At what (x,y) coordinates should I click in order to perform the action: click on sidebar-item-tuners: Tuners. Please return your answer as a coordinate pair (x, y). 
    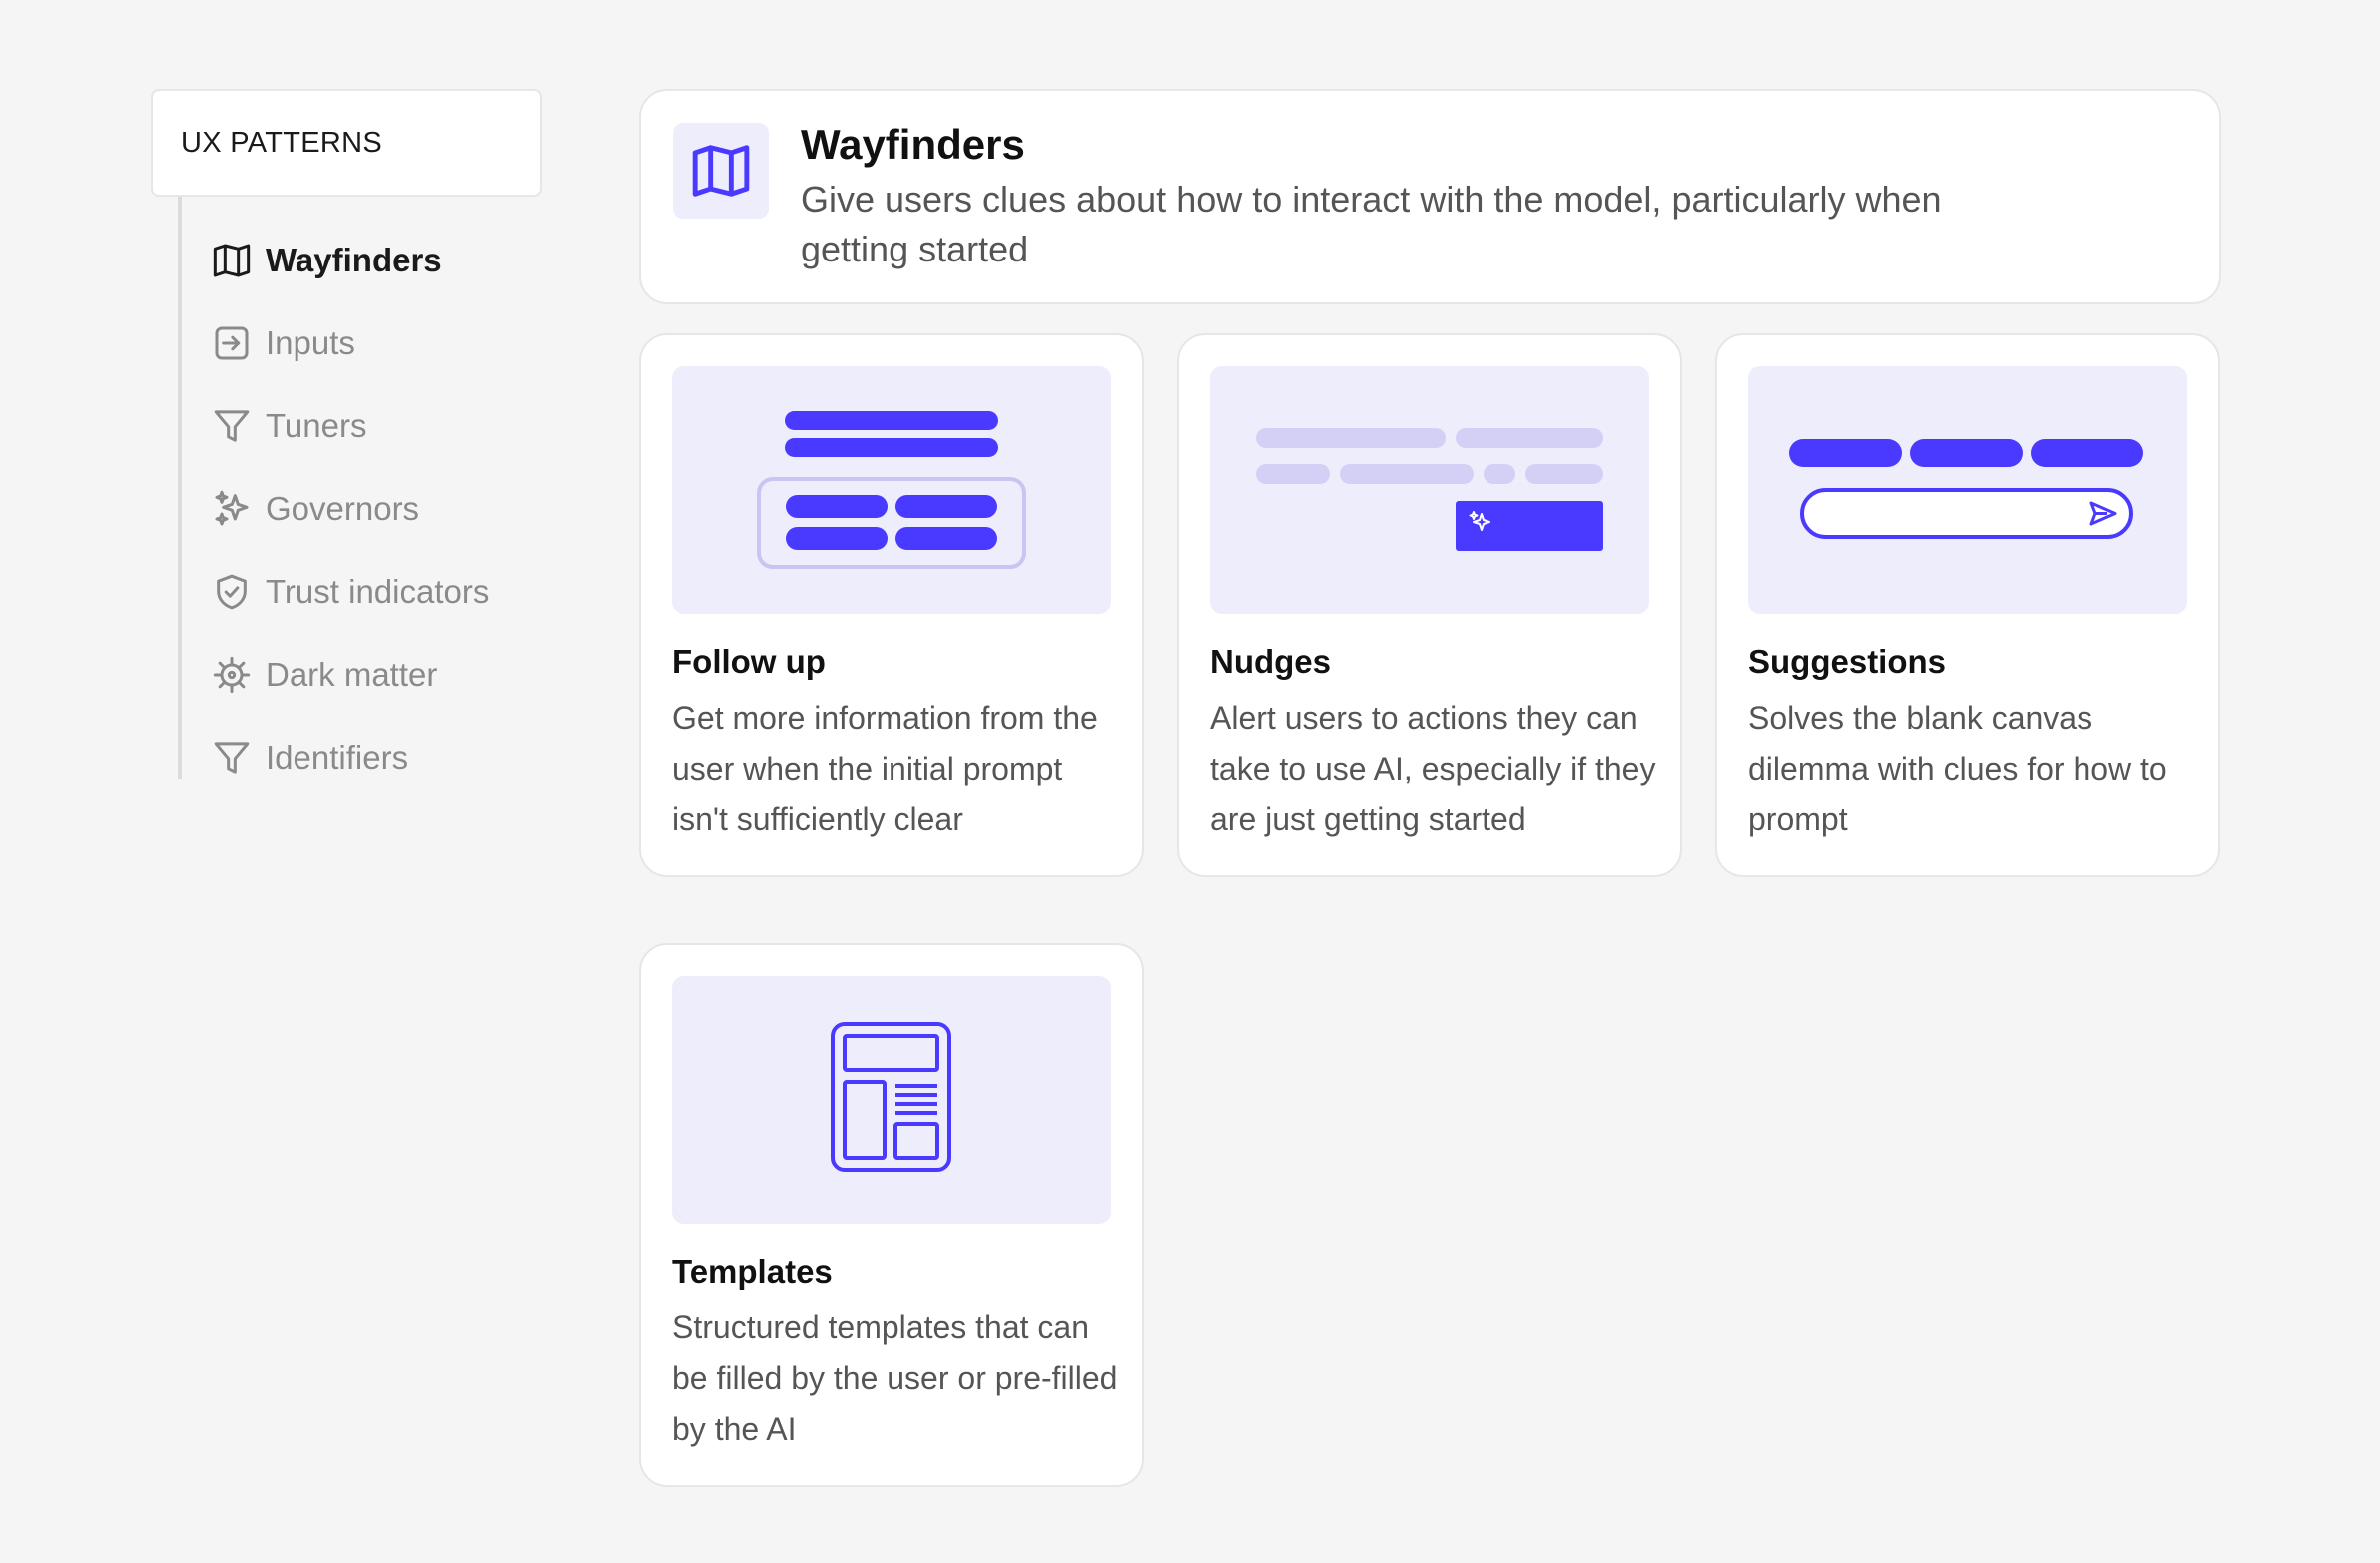
    Looking at the image, I should click on (362, 426).